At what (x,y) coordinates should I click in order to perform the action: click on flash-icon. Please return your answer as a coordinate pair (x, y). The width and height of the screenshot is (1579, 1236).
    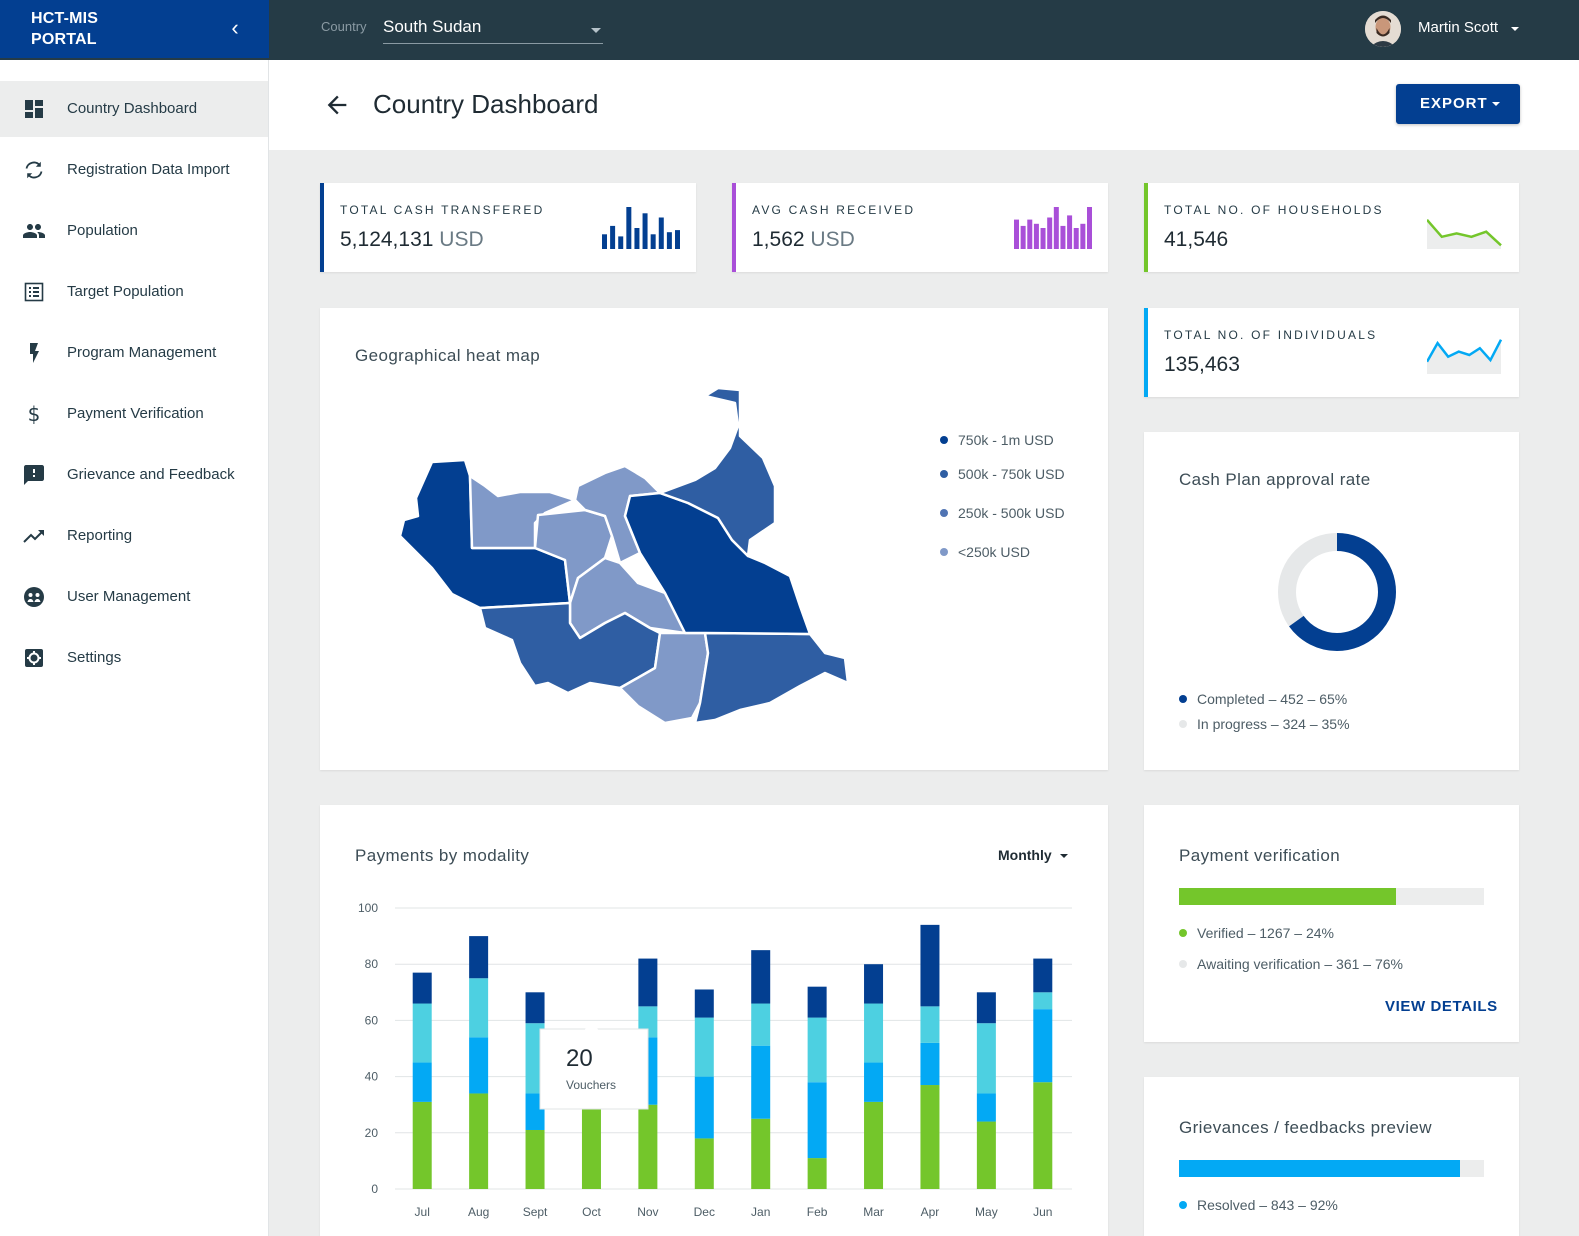
    Looking at the image, I should click on (34, 353).